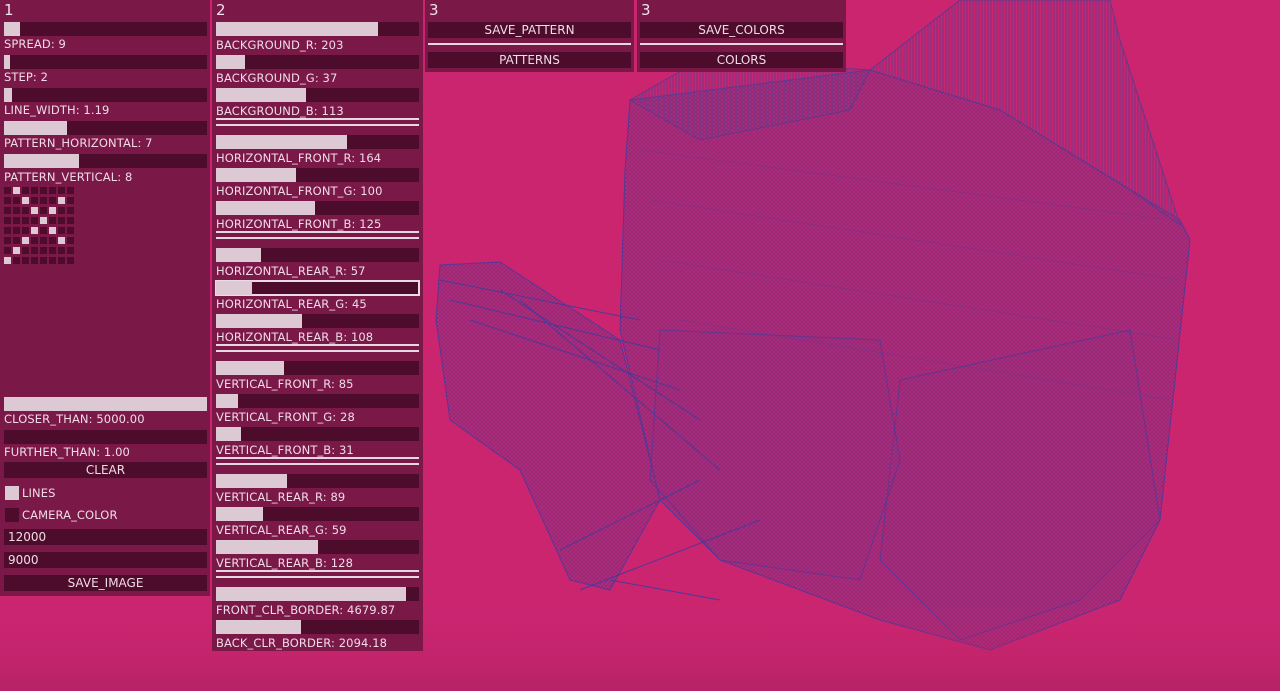 This screenshot has width=1280, height=691. Describe the element at coordinates (12, 515) in the screenshot. I see `camera-color-toggle` at that location.